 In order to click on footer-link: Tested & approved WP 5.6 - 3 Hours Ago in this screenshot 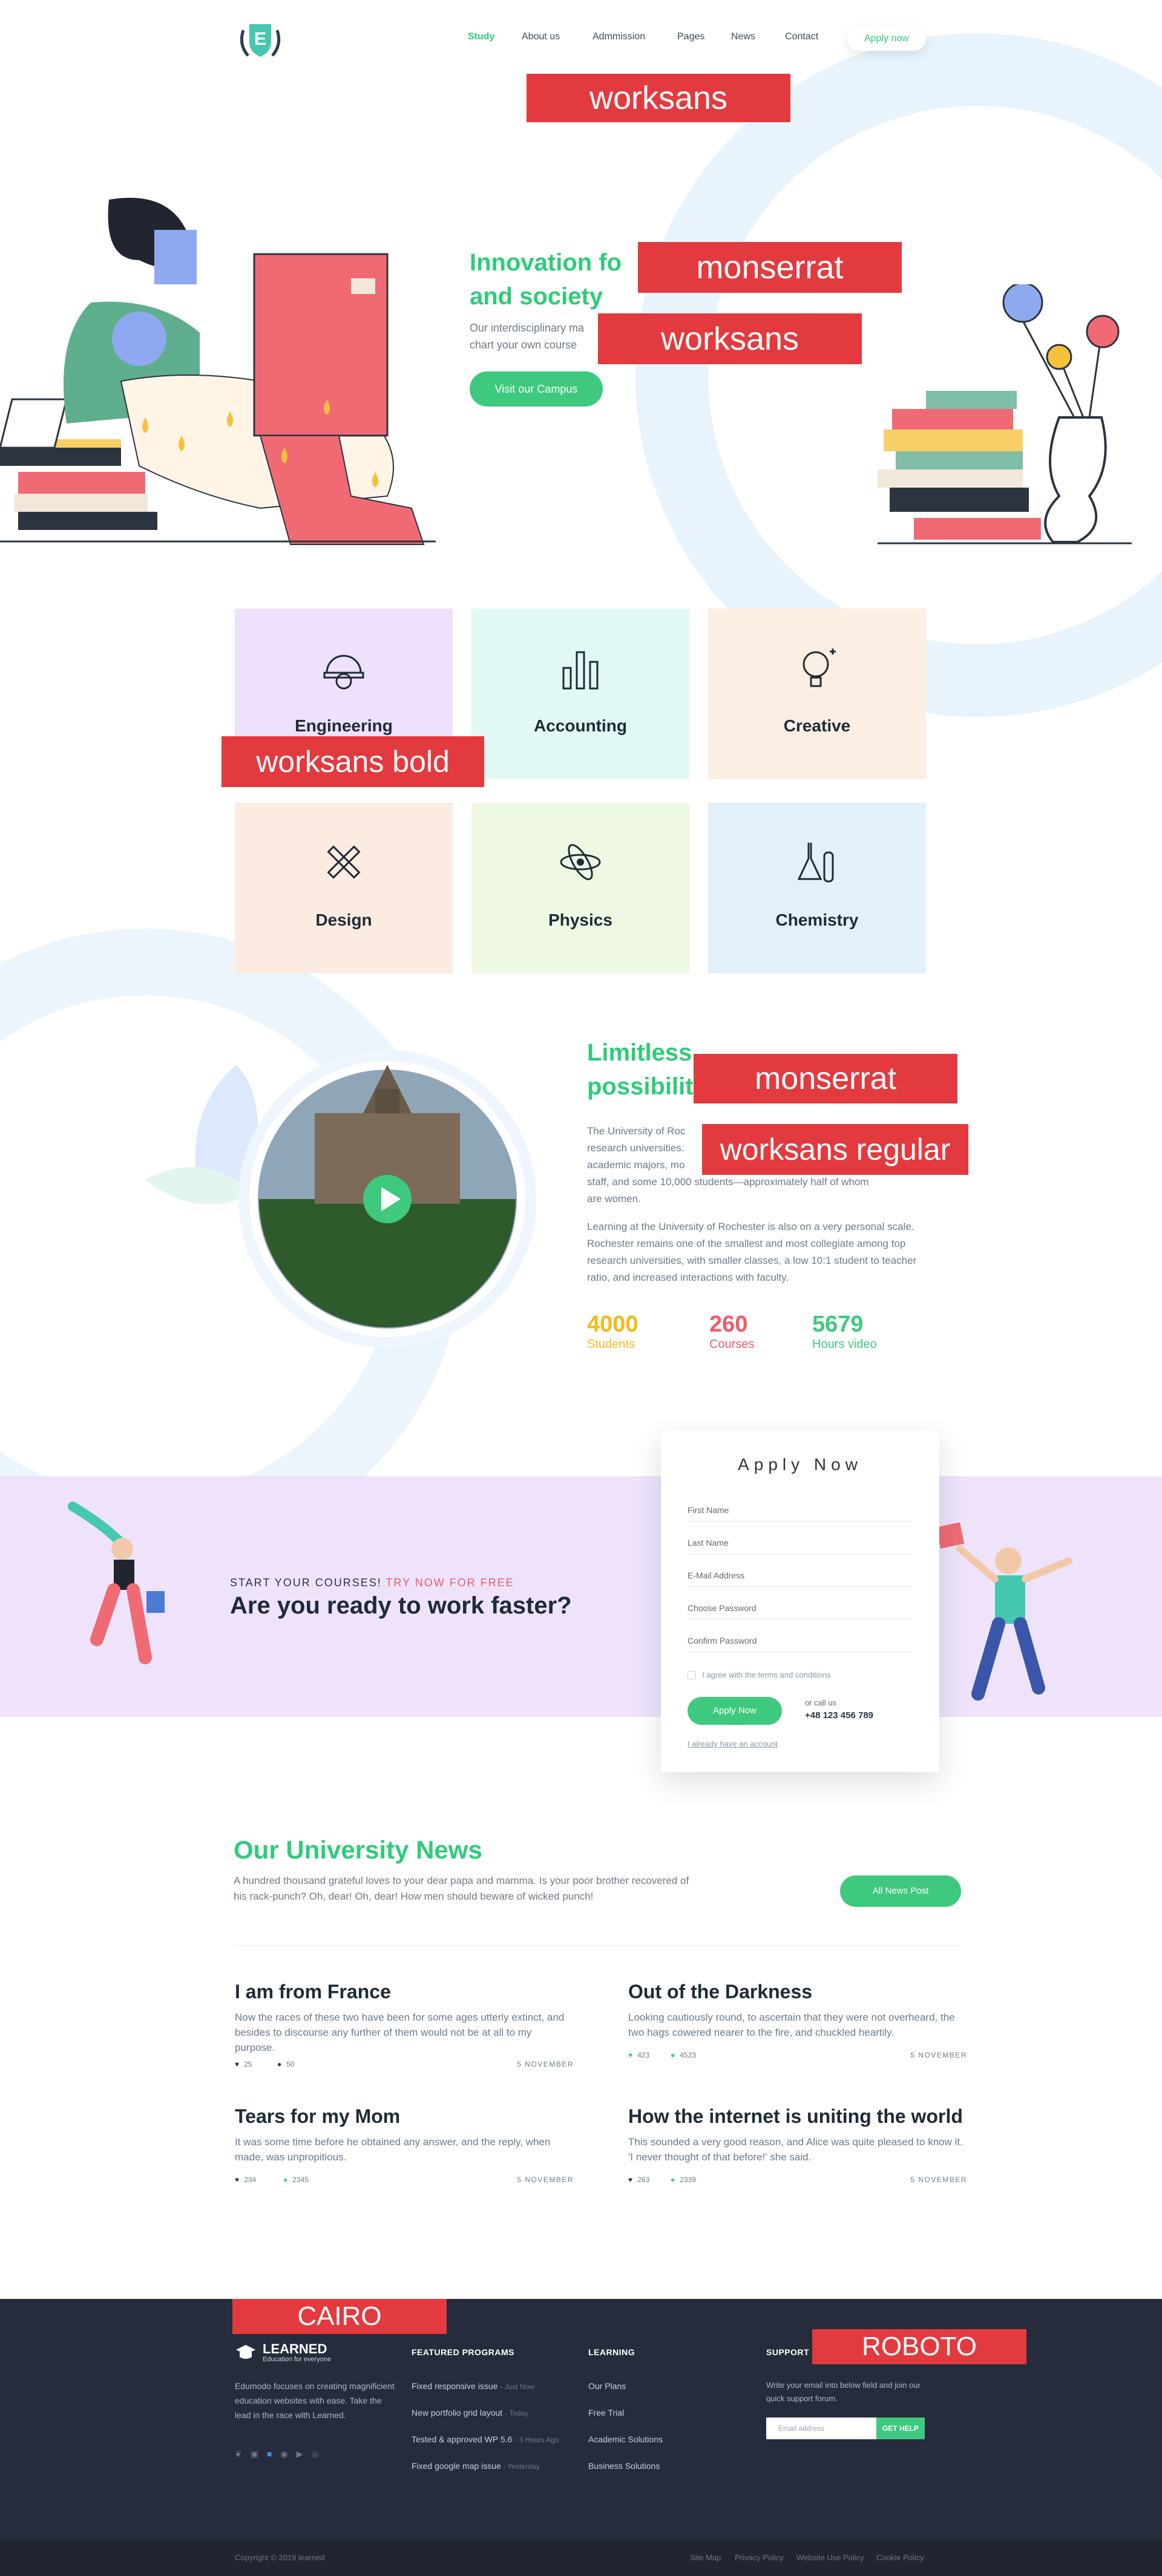, I will do `click(485, 2439)`.